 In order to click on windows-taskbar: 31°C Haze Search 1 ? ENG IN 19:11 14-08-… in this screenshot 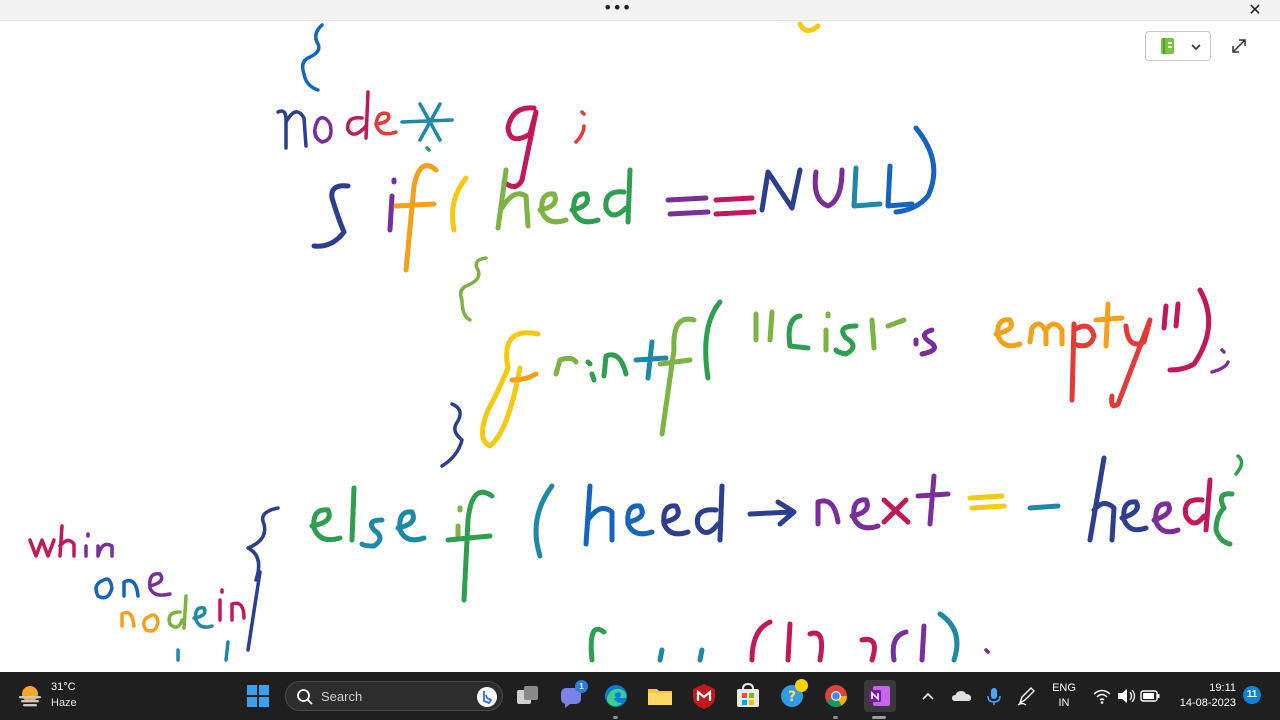, I will do `click(640, 696)`.